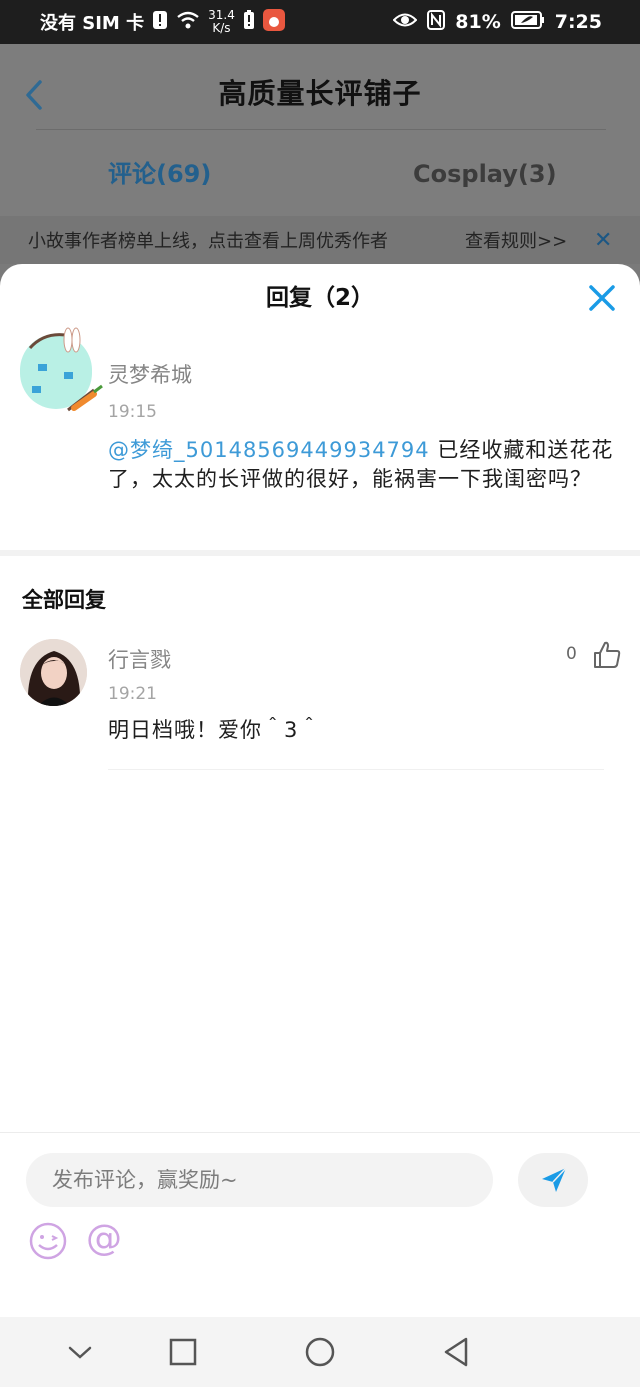 This screenshot has height=1387, width=640. I want to click on nav-home-icon, so click(320, 1352).